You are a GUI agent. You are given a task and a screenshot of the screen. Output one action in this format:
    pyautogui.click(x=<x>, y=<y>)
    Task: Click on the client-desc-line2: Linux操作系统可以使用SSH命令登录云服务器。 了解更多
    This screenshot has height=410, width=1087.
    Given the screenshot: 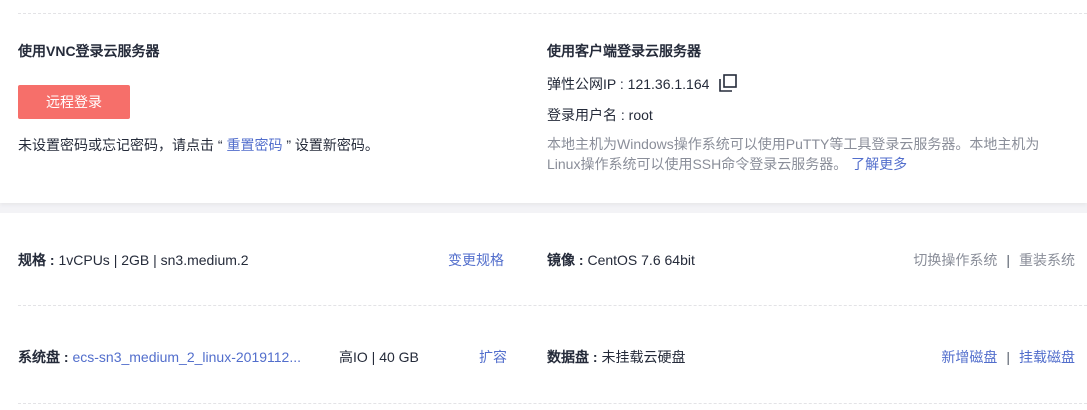 What is the action you would take?
    pyautogui.click(x=727, y=164)
    